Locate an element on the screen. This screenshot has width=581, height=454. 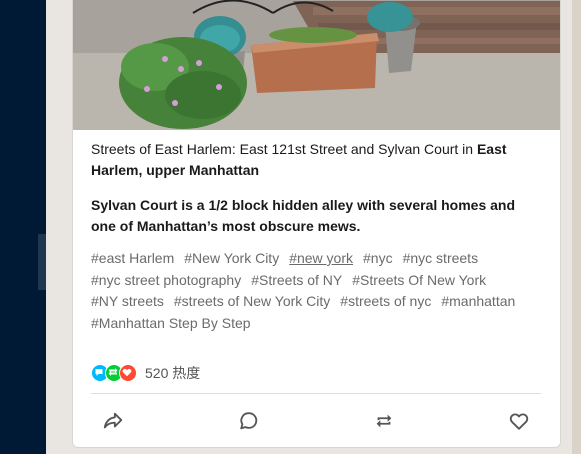
tag-link: #nyc street photography is located at coordinates (166, 281).